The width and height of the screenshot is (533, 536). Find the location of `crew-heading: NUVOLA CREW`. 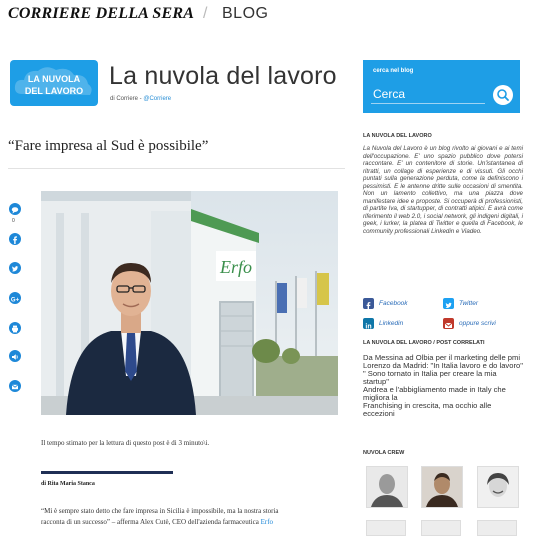

crew-heading: NUVOLA CREW is located at coordinates (384, 453).